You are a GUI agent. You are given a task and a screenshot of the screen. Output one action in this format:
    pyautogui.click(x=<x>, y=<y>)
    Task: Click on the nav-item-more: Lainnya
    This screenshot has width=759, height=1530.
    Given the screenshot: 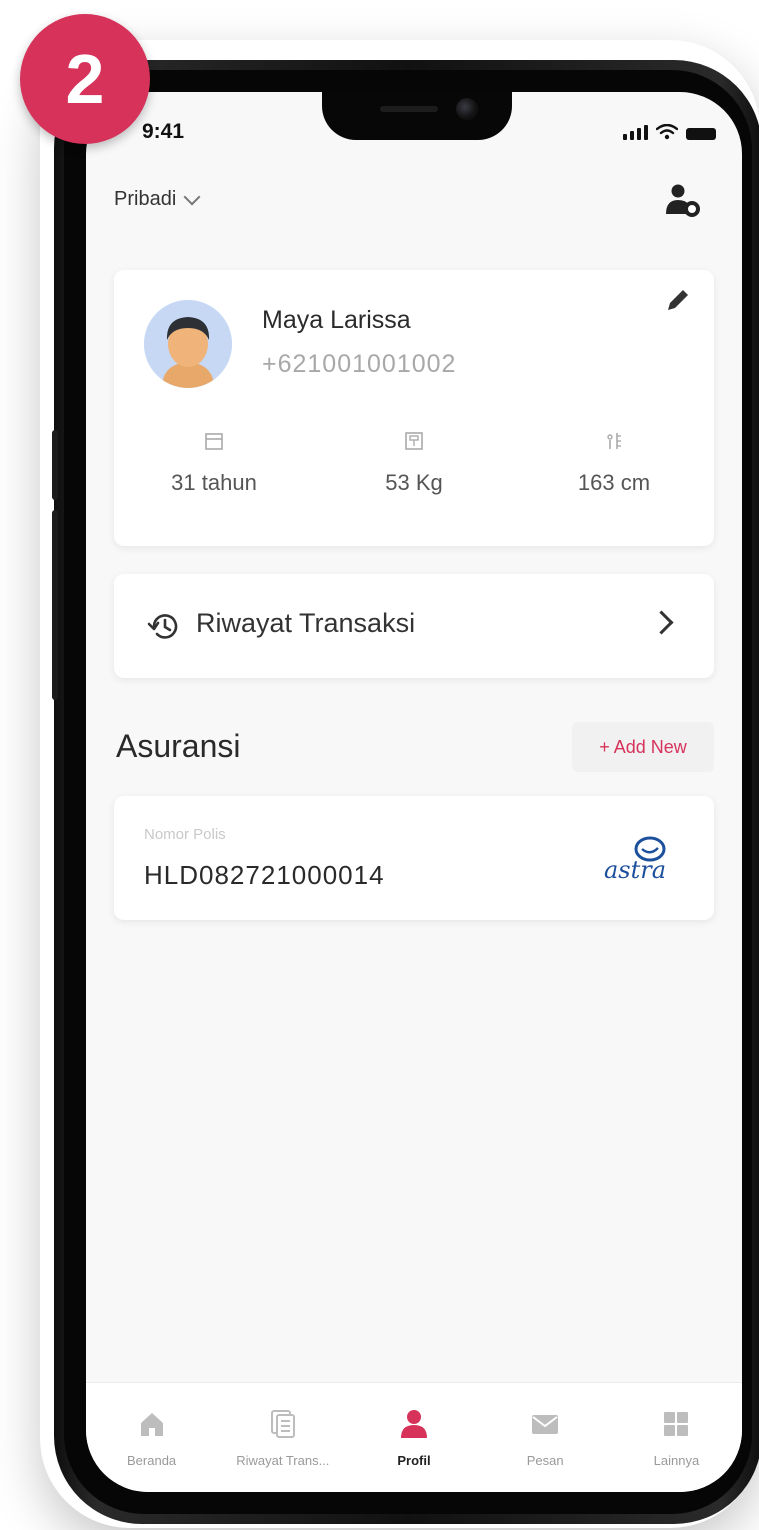 What is the action you would take?
    pyautogui.click(x=676, y=1437)
    